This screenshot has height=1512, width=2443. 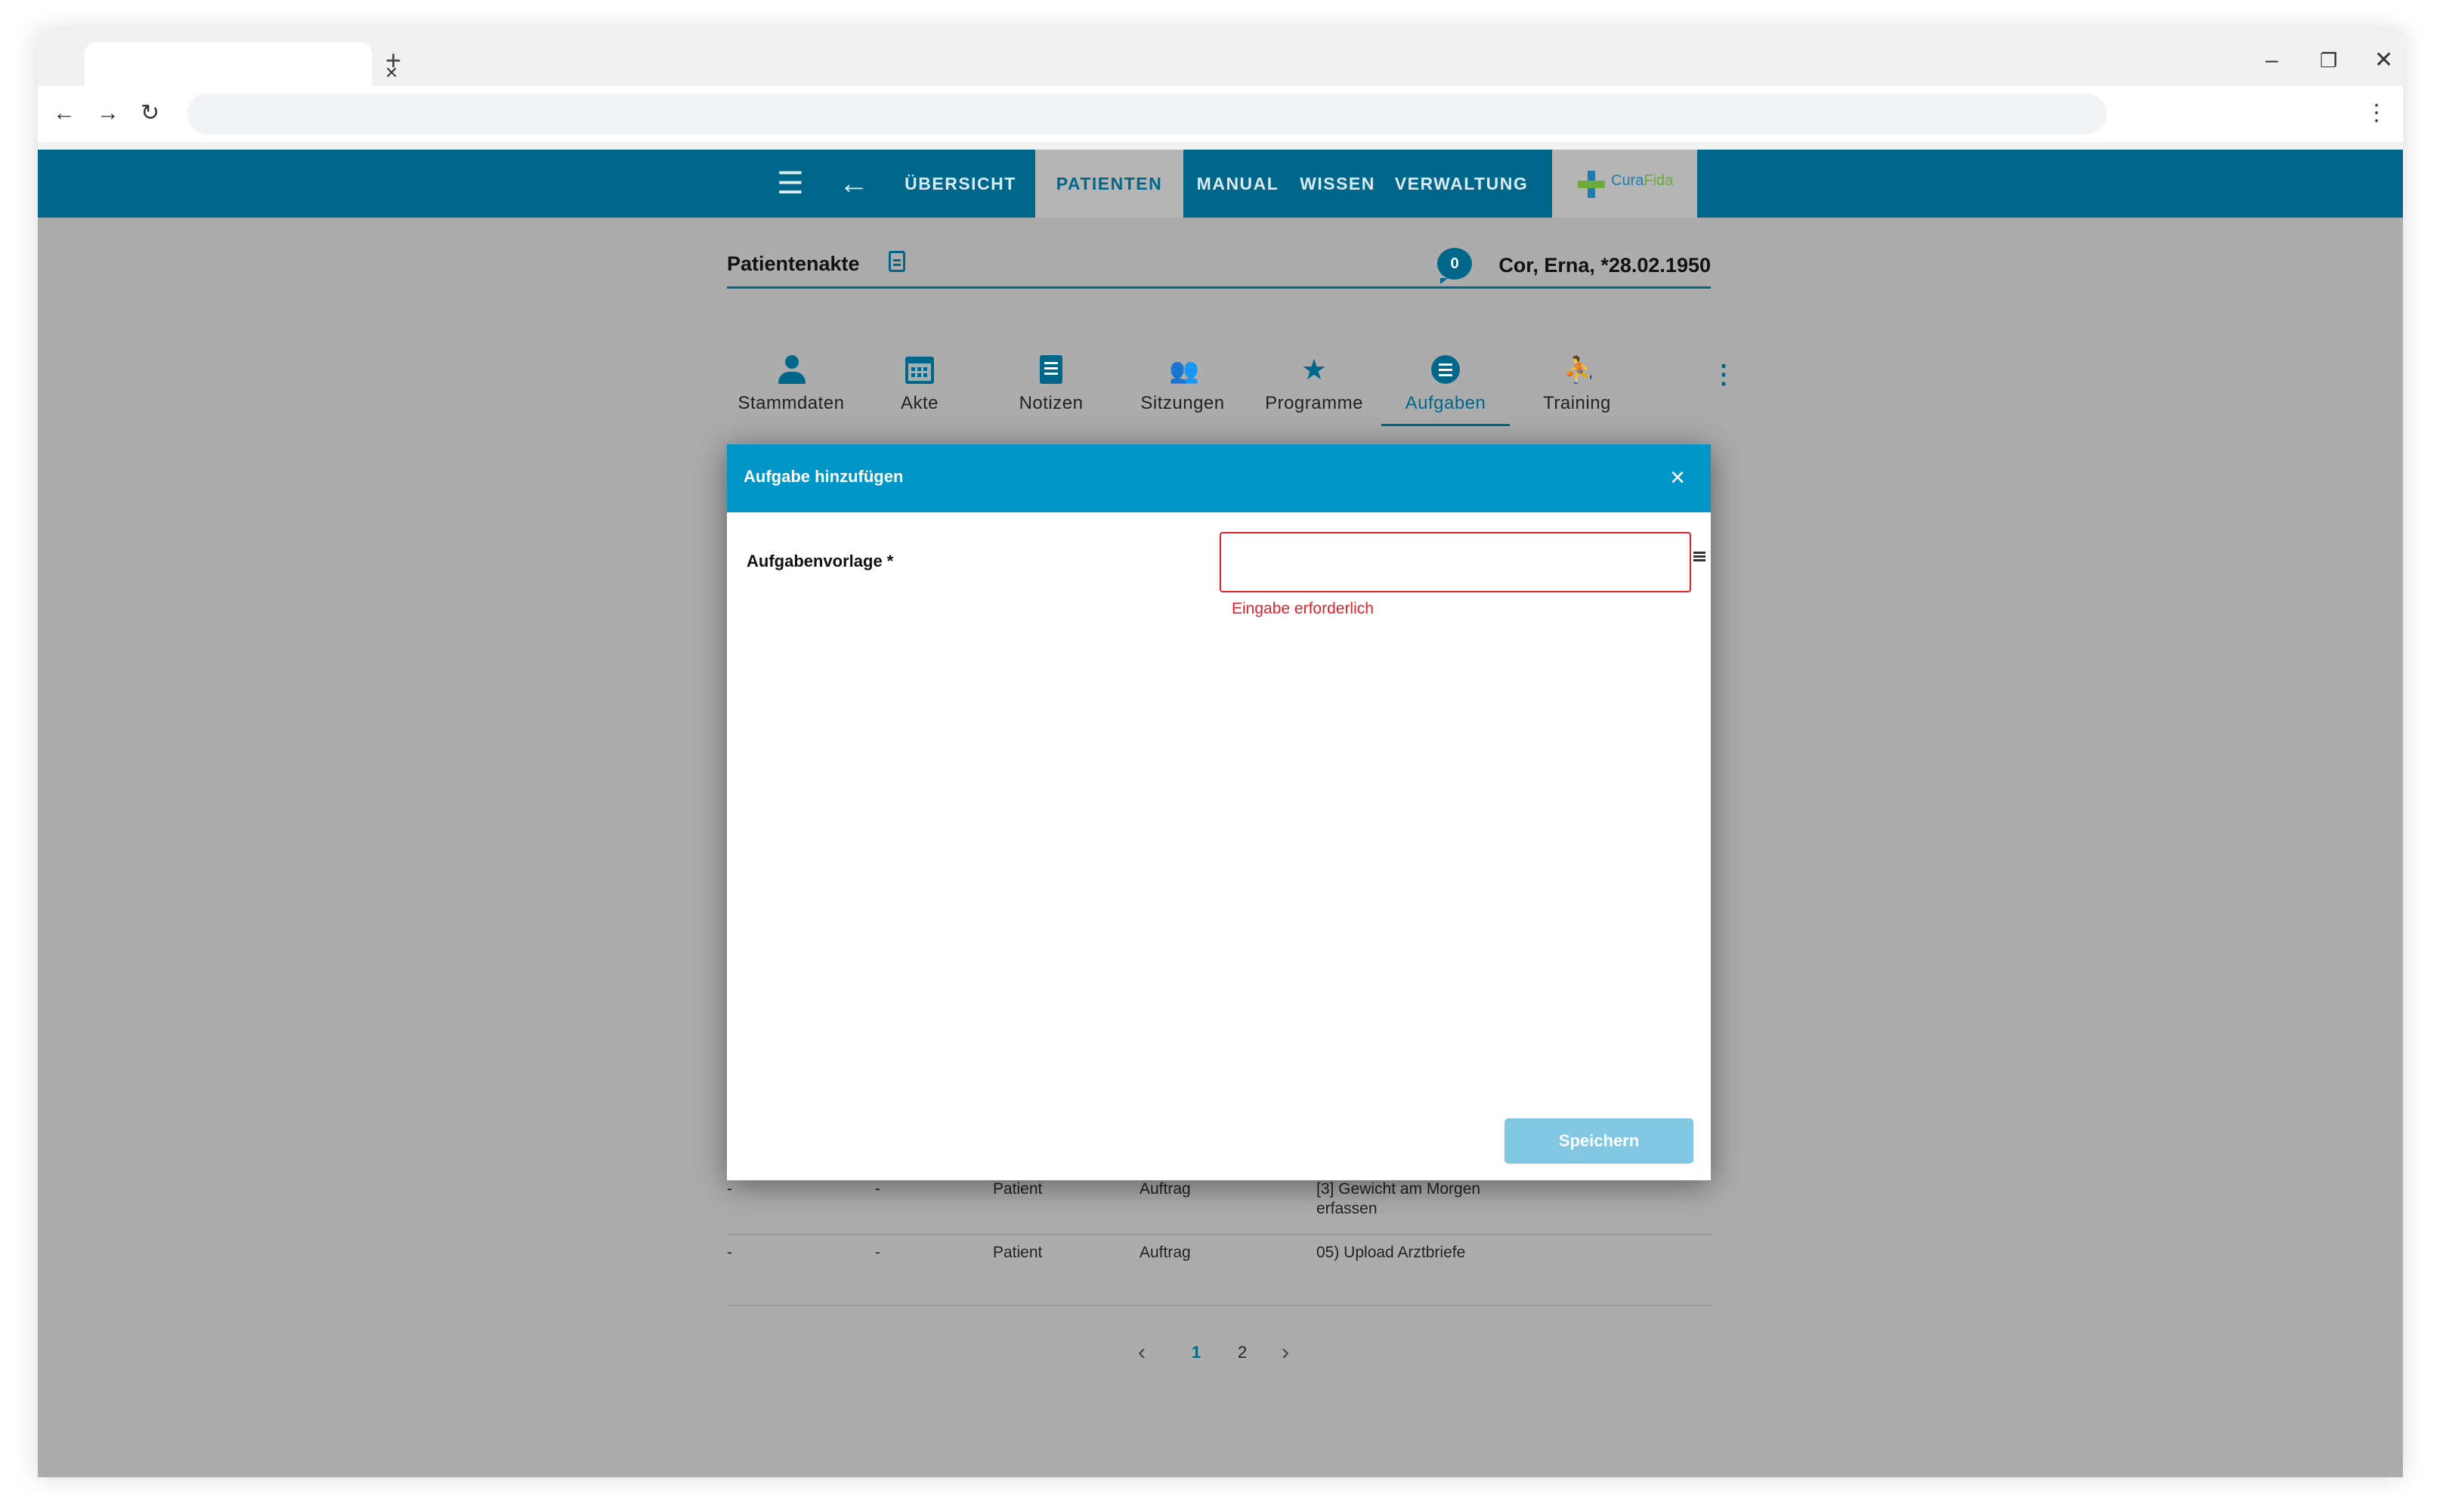 I want to click on tab-training: ⛹ Training, so click(x=1577, y=387).